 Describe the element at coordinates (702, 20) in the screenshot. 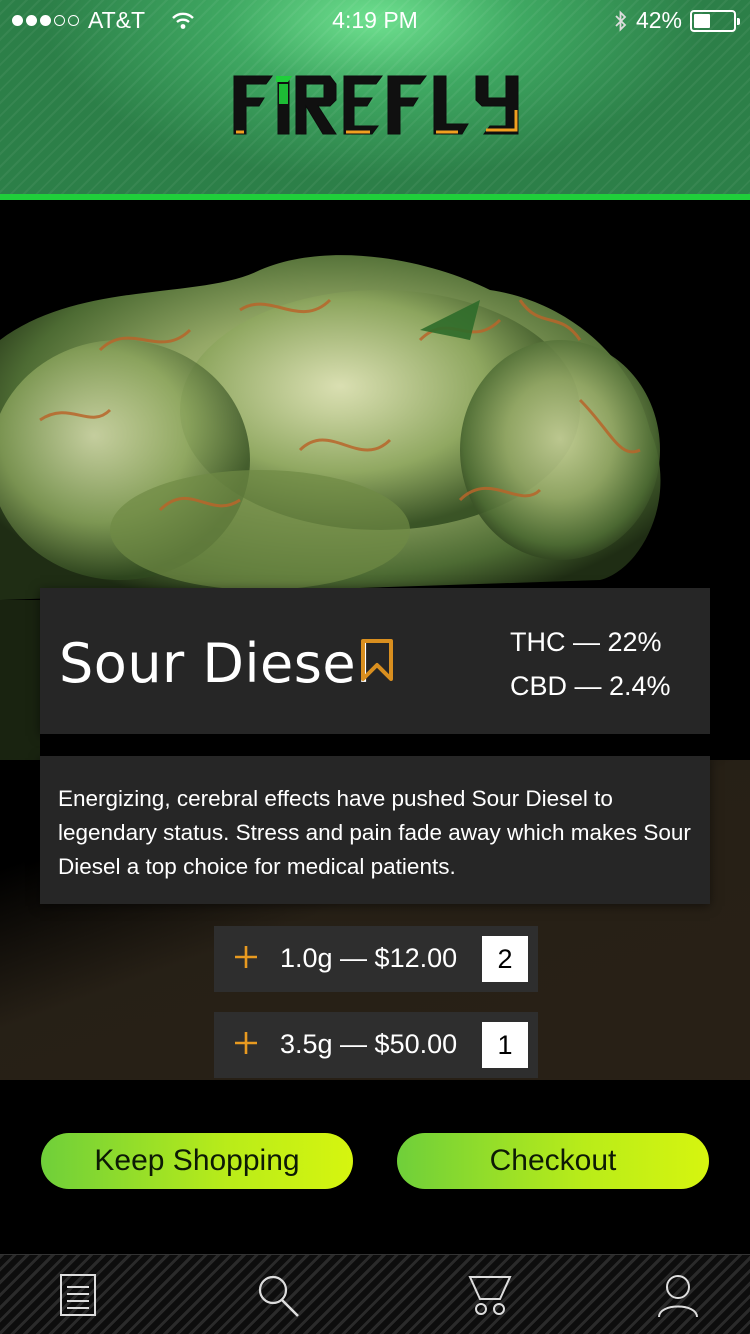

I see `battery-fill` at that location.